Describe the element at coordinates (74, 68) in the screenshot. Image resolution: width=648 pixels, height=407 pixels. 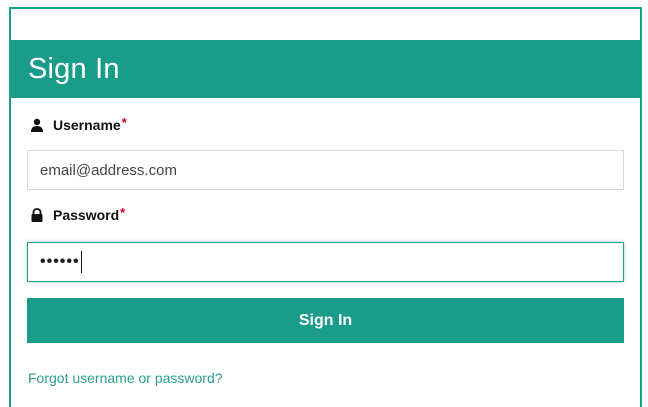
I see `page-title: Sign In` at that location.